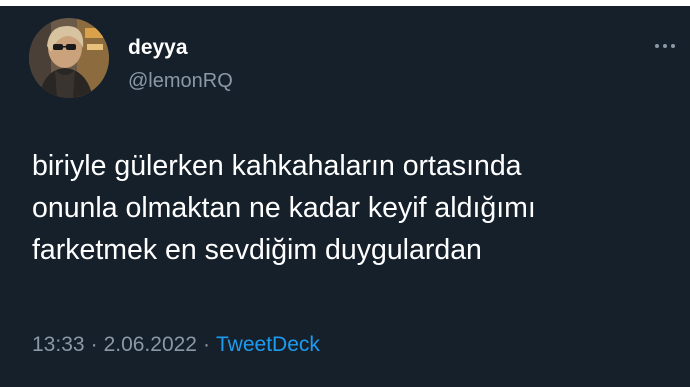  What do you see at coordinates (180, 81) in the screenshot?
I see `username-handle: @lemonRQ` at bounding box center [180, 81].